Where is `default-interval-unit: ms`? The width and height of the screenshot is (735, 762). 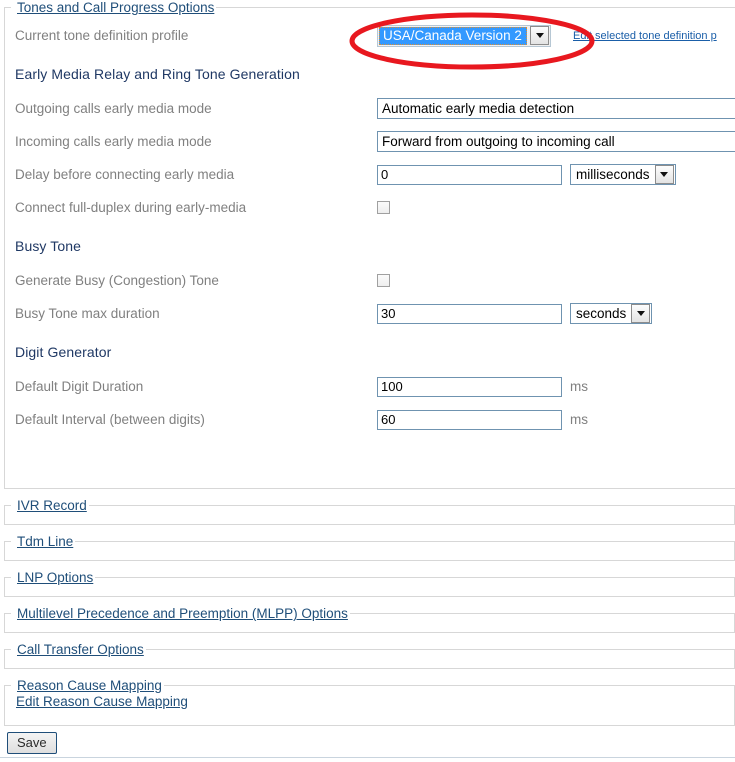
default-interval-unit: ms is located at coordinates (579, 419).